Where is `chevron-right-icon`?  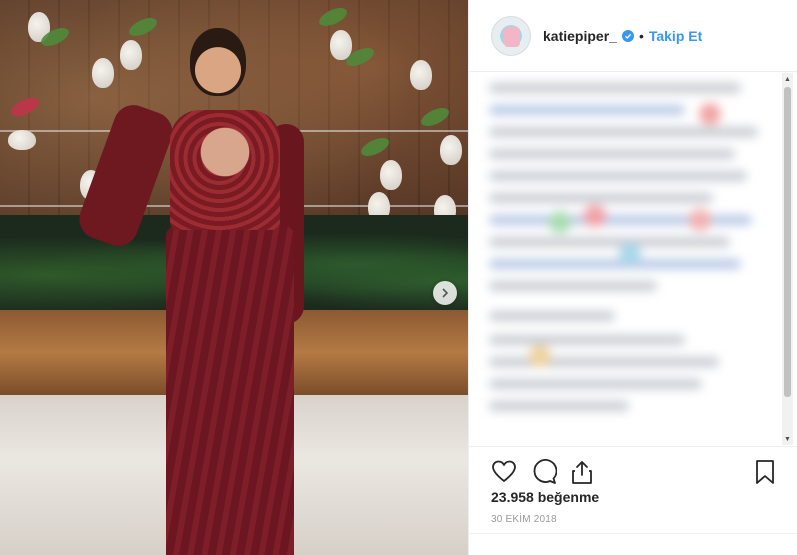 chevron-right-icon is located at coordinates (445, 293).